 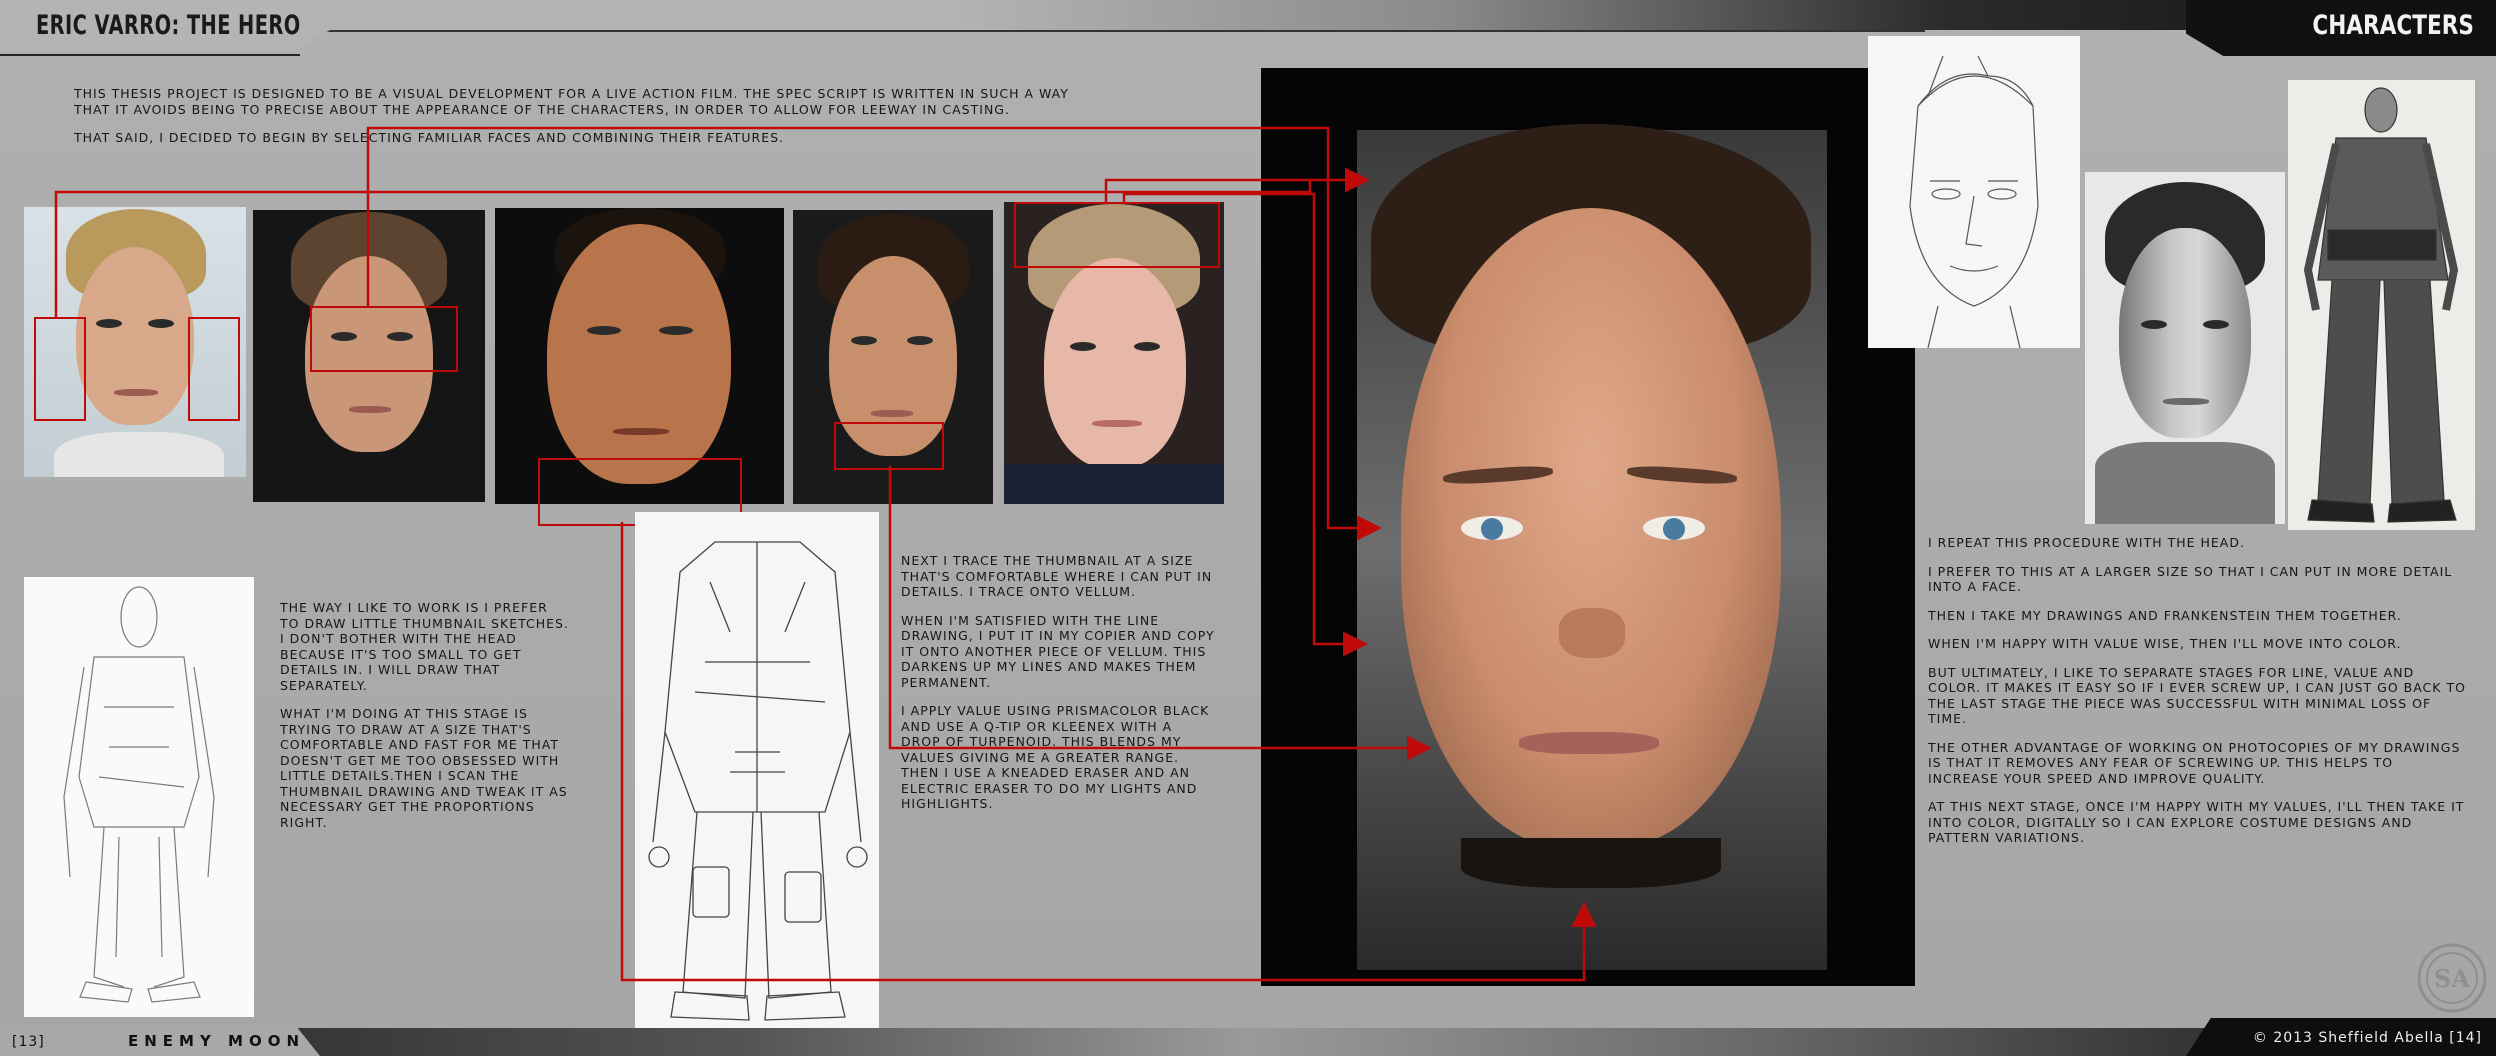 I want to click on sa-monogram-seal-icon: SA, so click(x=2452, y=978).